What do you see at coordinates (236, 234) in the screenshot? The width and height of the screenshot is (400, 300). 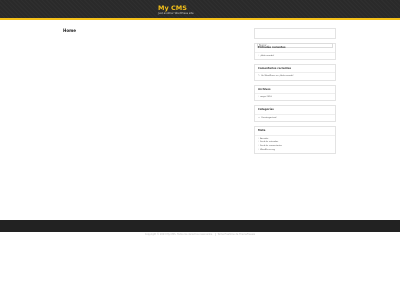 I see `footer-credit-link: Tema Freshline de ThemeFreesia` at bounding box center [236, 234].